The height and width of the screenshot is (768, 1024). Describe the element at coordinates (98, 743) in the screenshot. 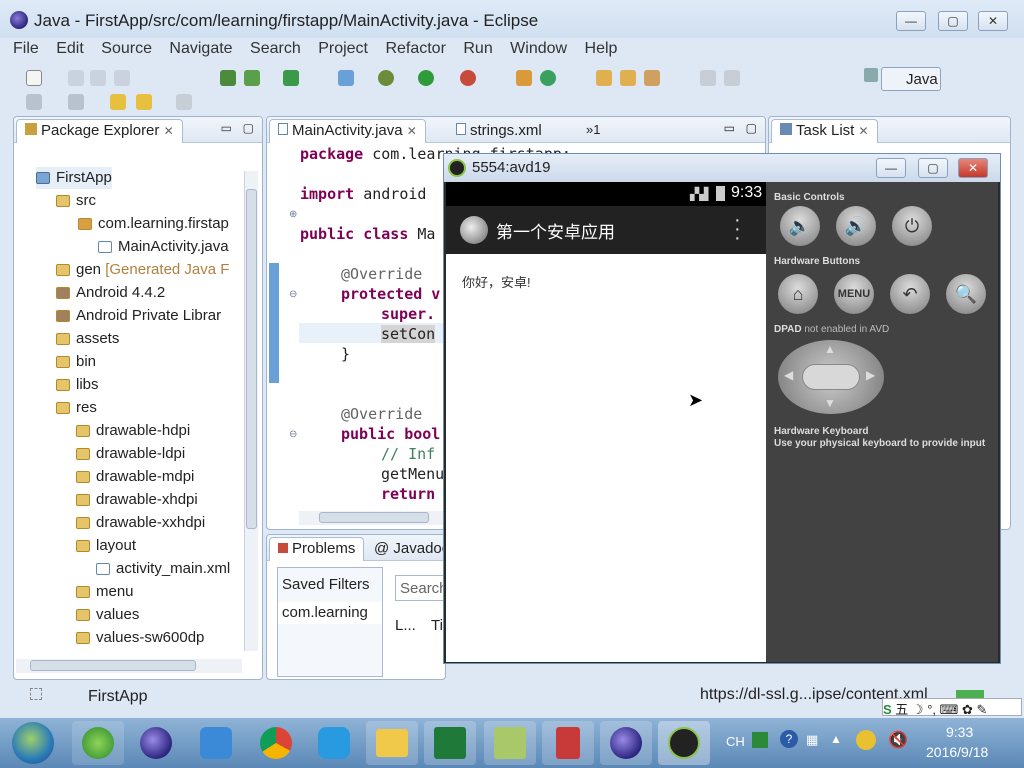

I see `ie-app` at that location.